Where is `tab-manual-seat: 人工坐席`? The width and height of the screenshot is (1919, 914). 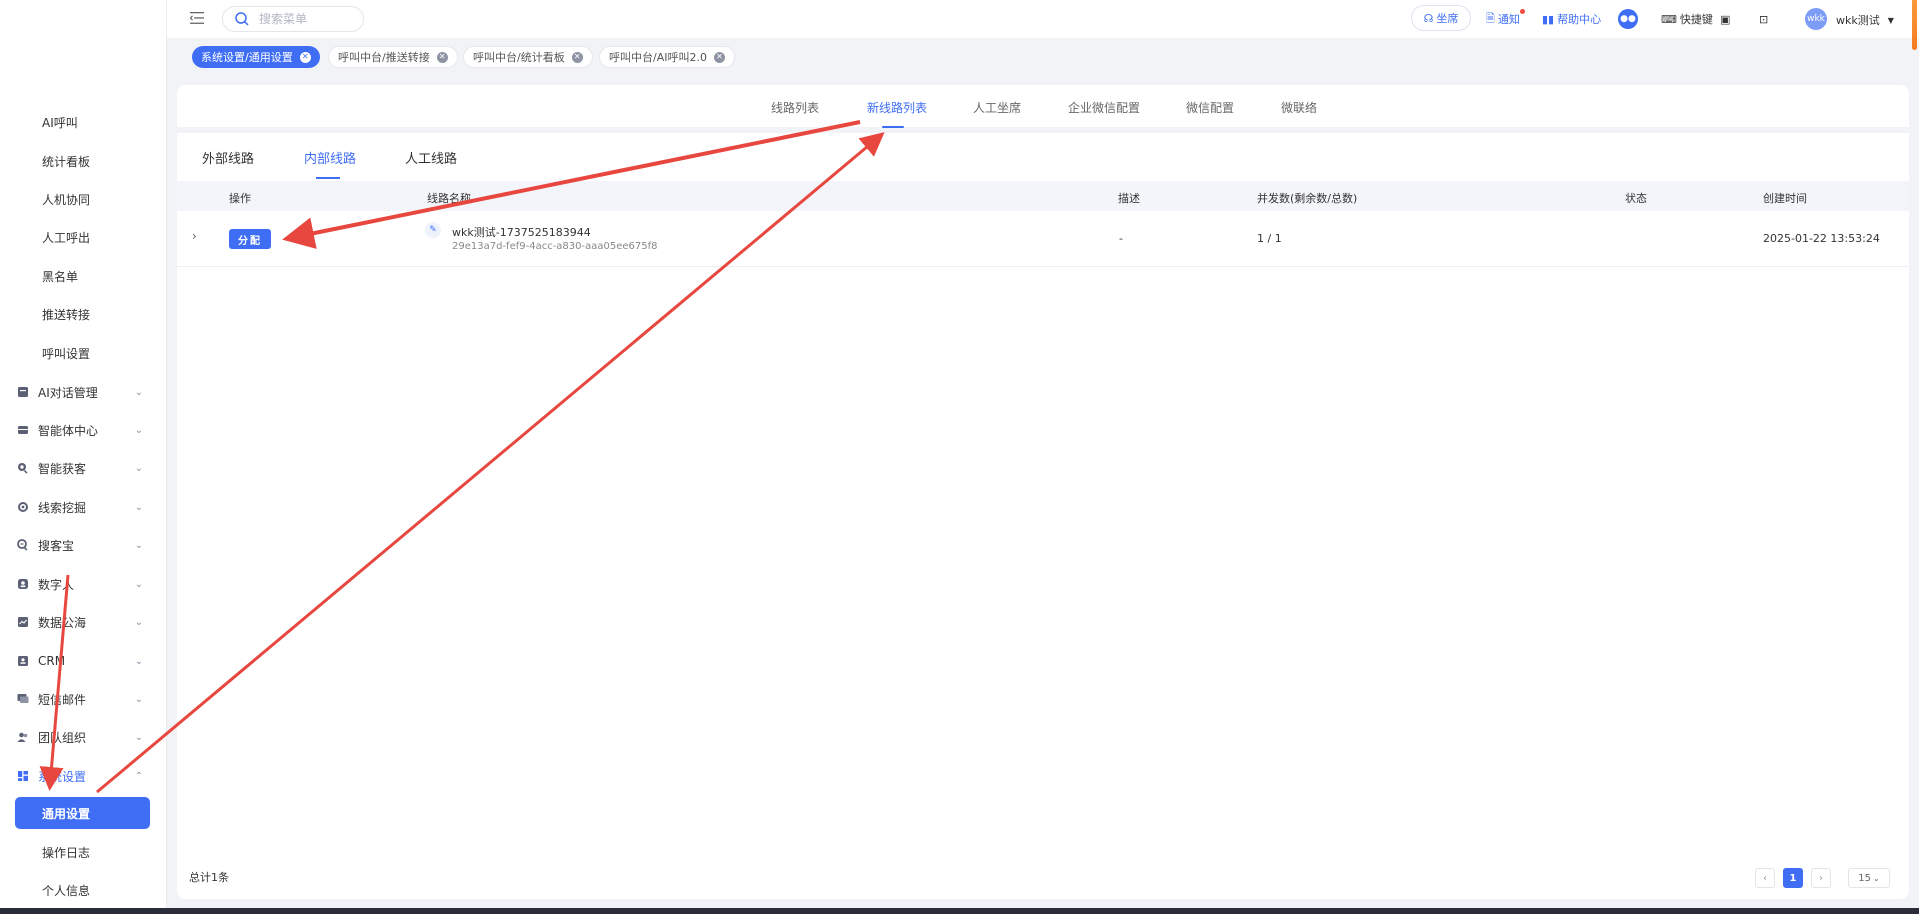
tab-manual-seat: 人工坐席 is located at coordinates (997, 107).